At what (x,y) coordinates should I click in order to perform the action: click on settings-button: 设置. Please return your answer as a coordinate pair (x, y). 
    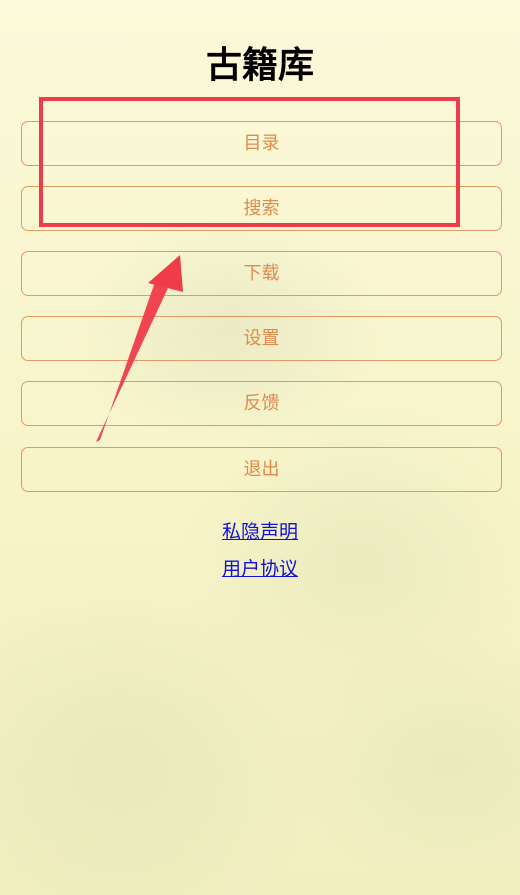
    Looking at the image, I should click on (261, 338).